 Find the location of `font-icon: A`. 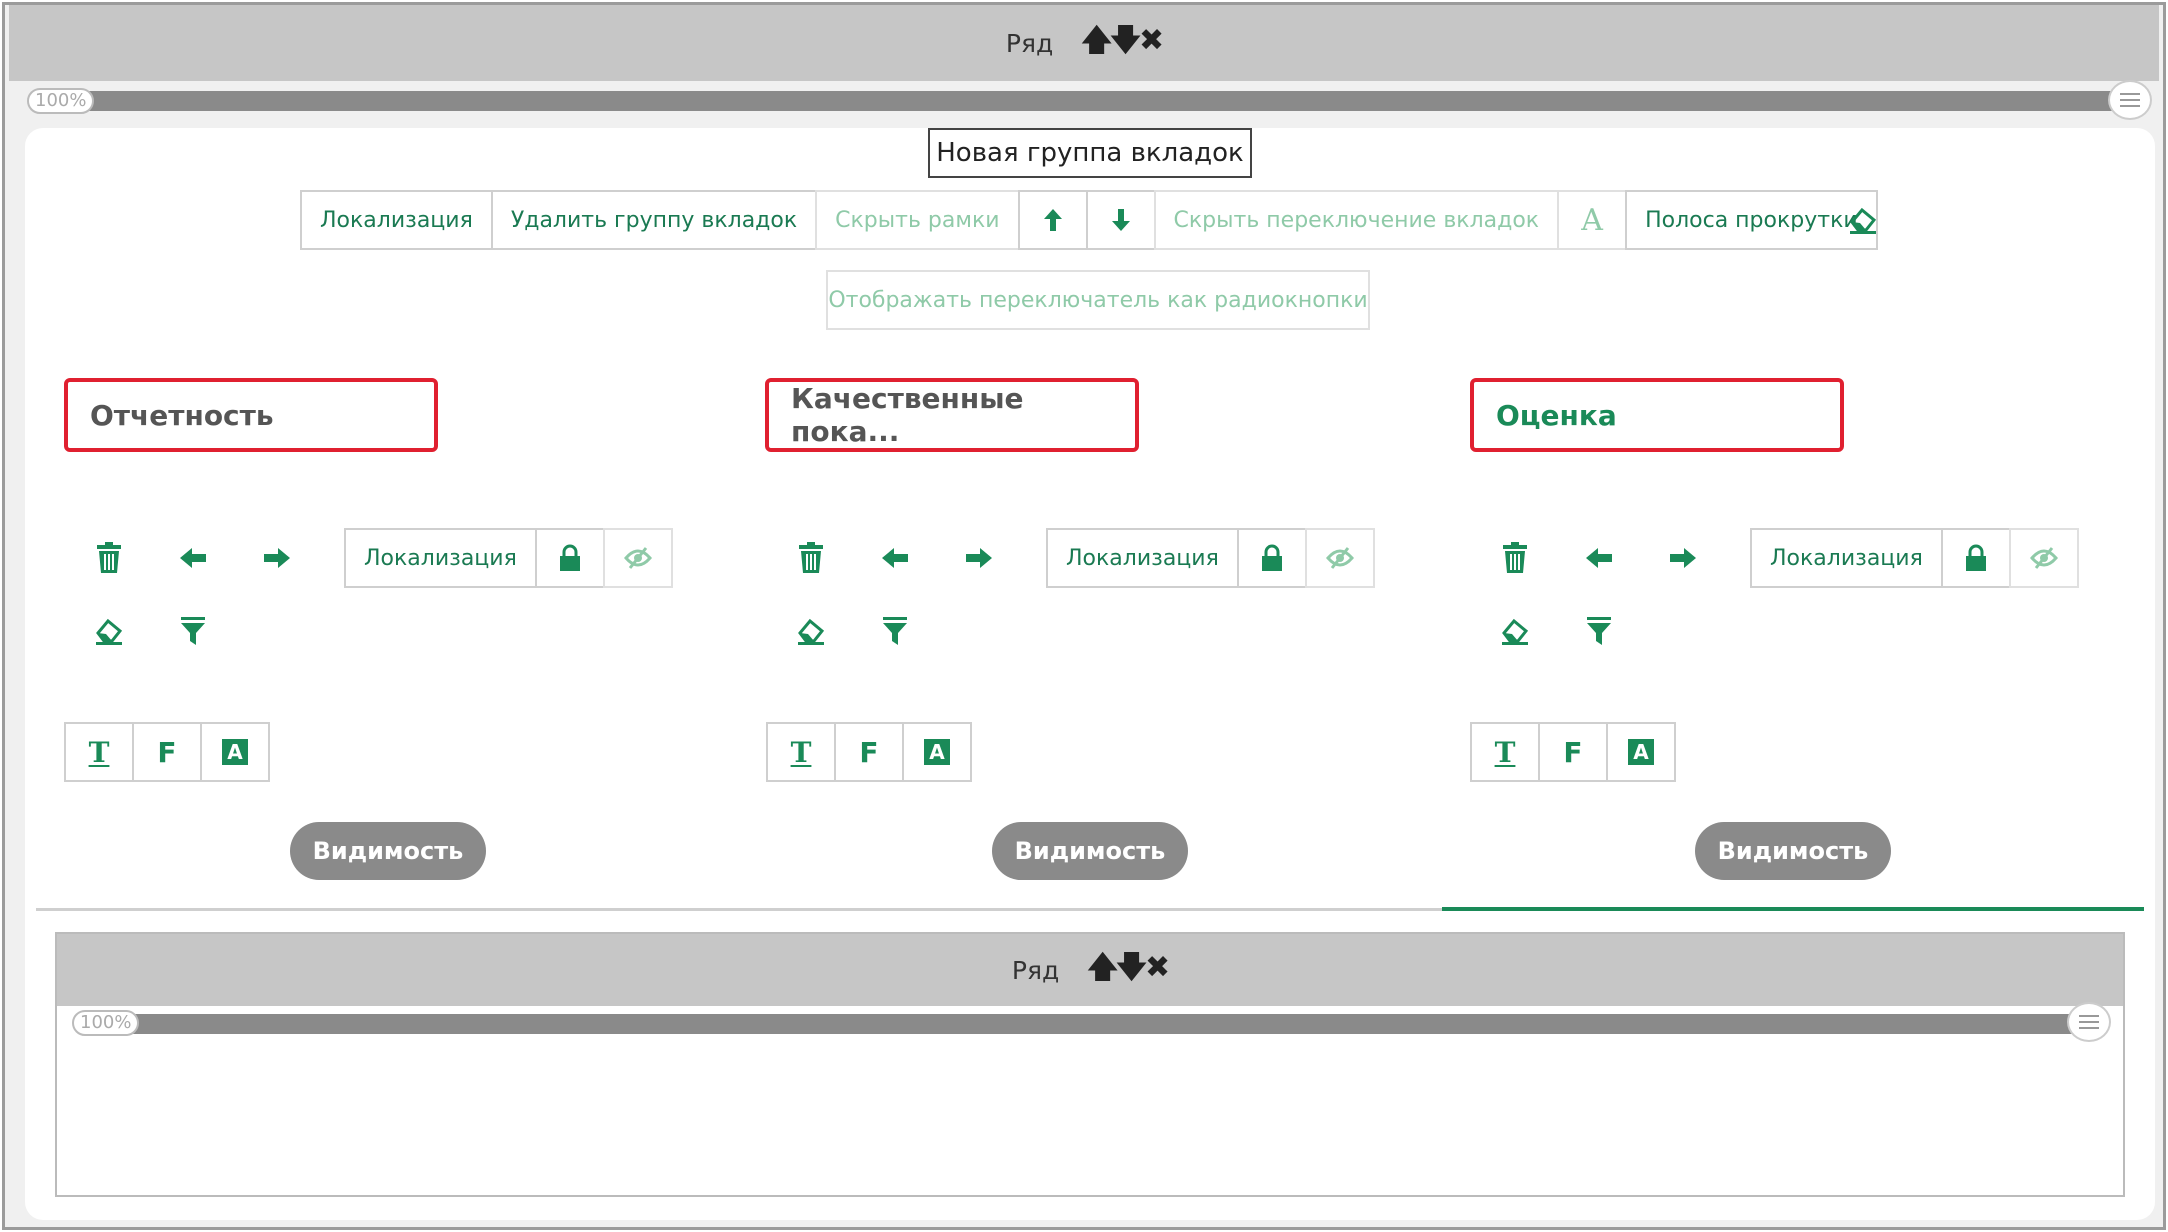

font-icon: A is located at coordinates (1592, 220).